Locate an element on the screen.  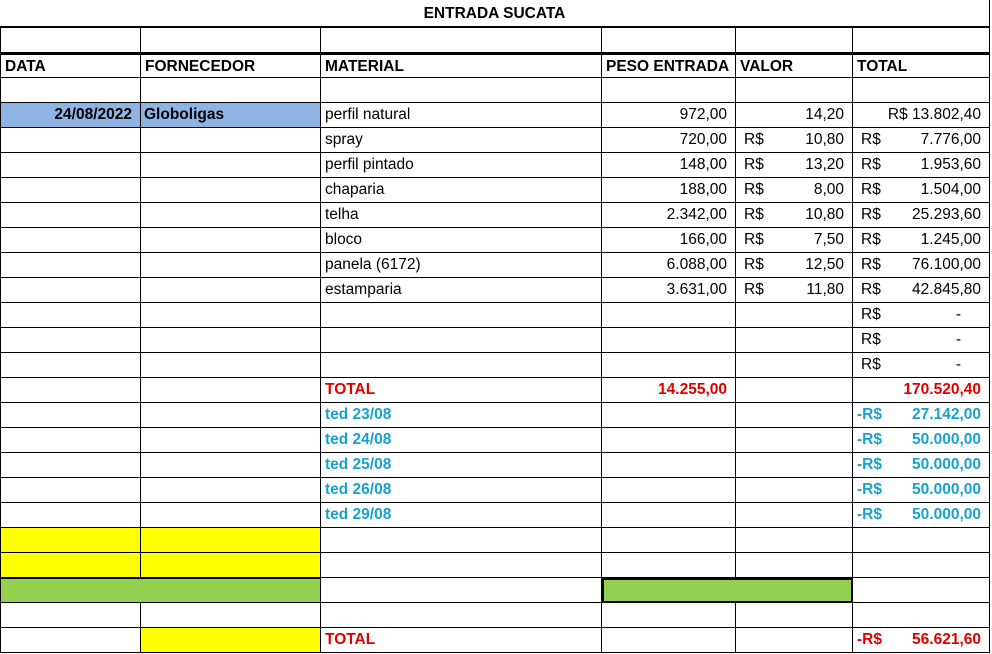
payment-amount: -R$ 50.000,00 is located at coordinates (921, 465).